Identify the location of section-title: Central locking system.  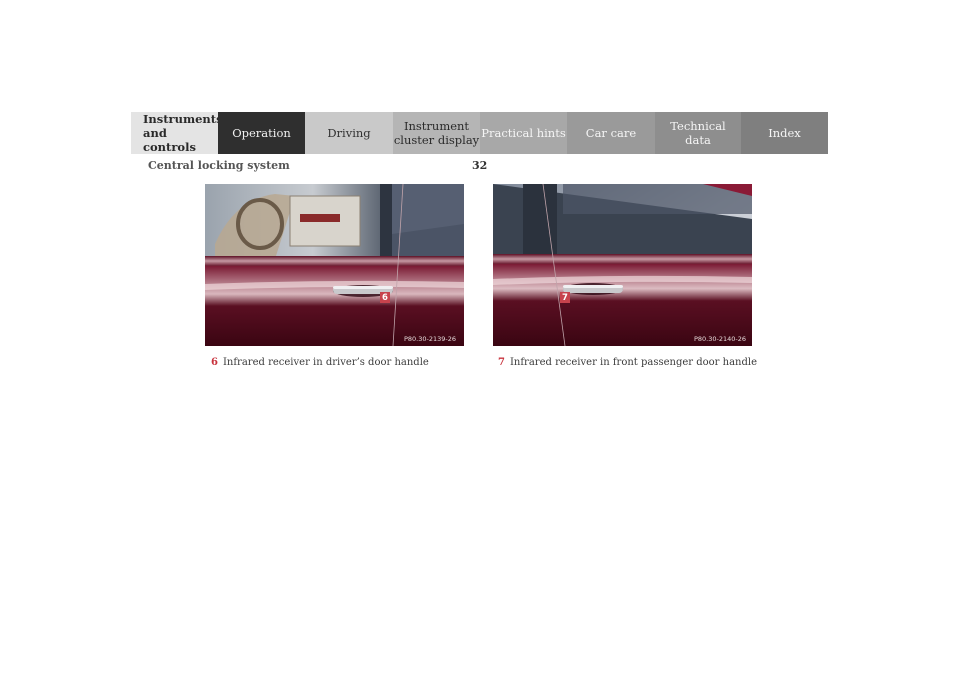
(219, 165).